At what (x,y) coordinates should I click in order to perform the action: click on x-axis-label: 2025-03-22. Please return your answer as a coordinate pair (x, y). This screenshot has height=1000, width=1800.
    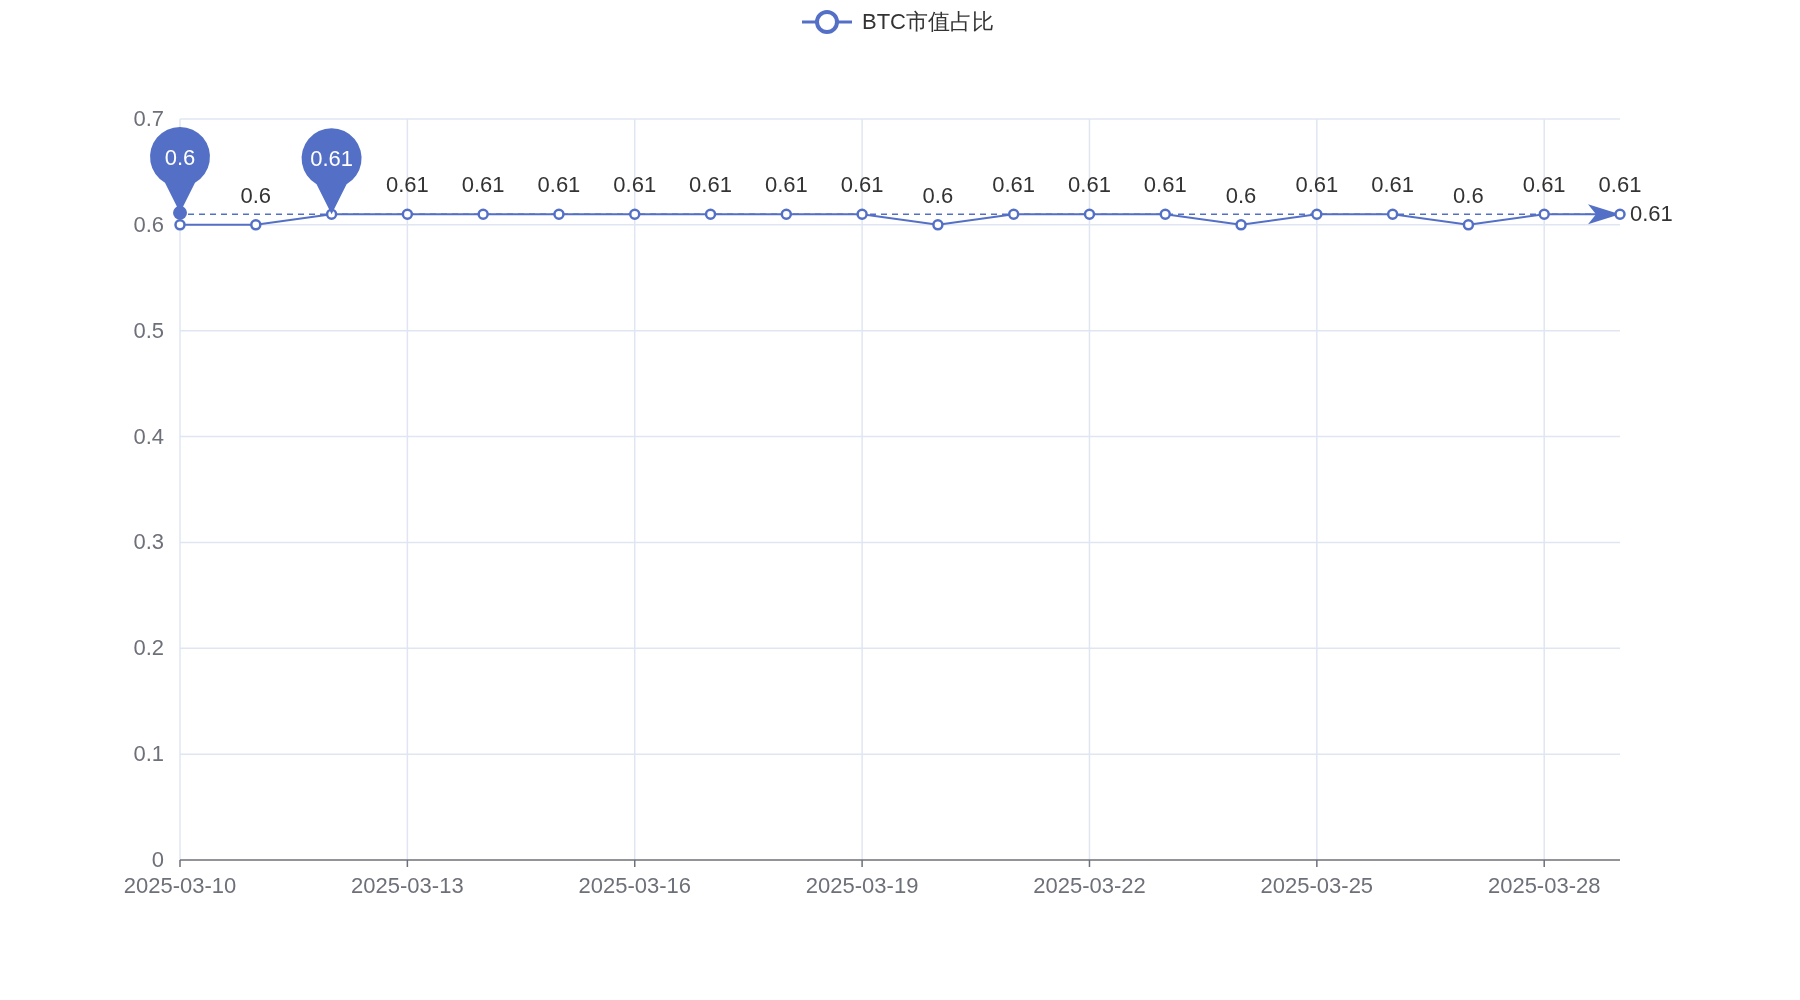
    Looking at the image, I should click on (1089, 885).